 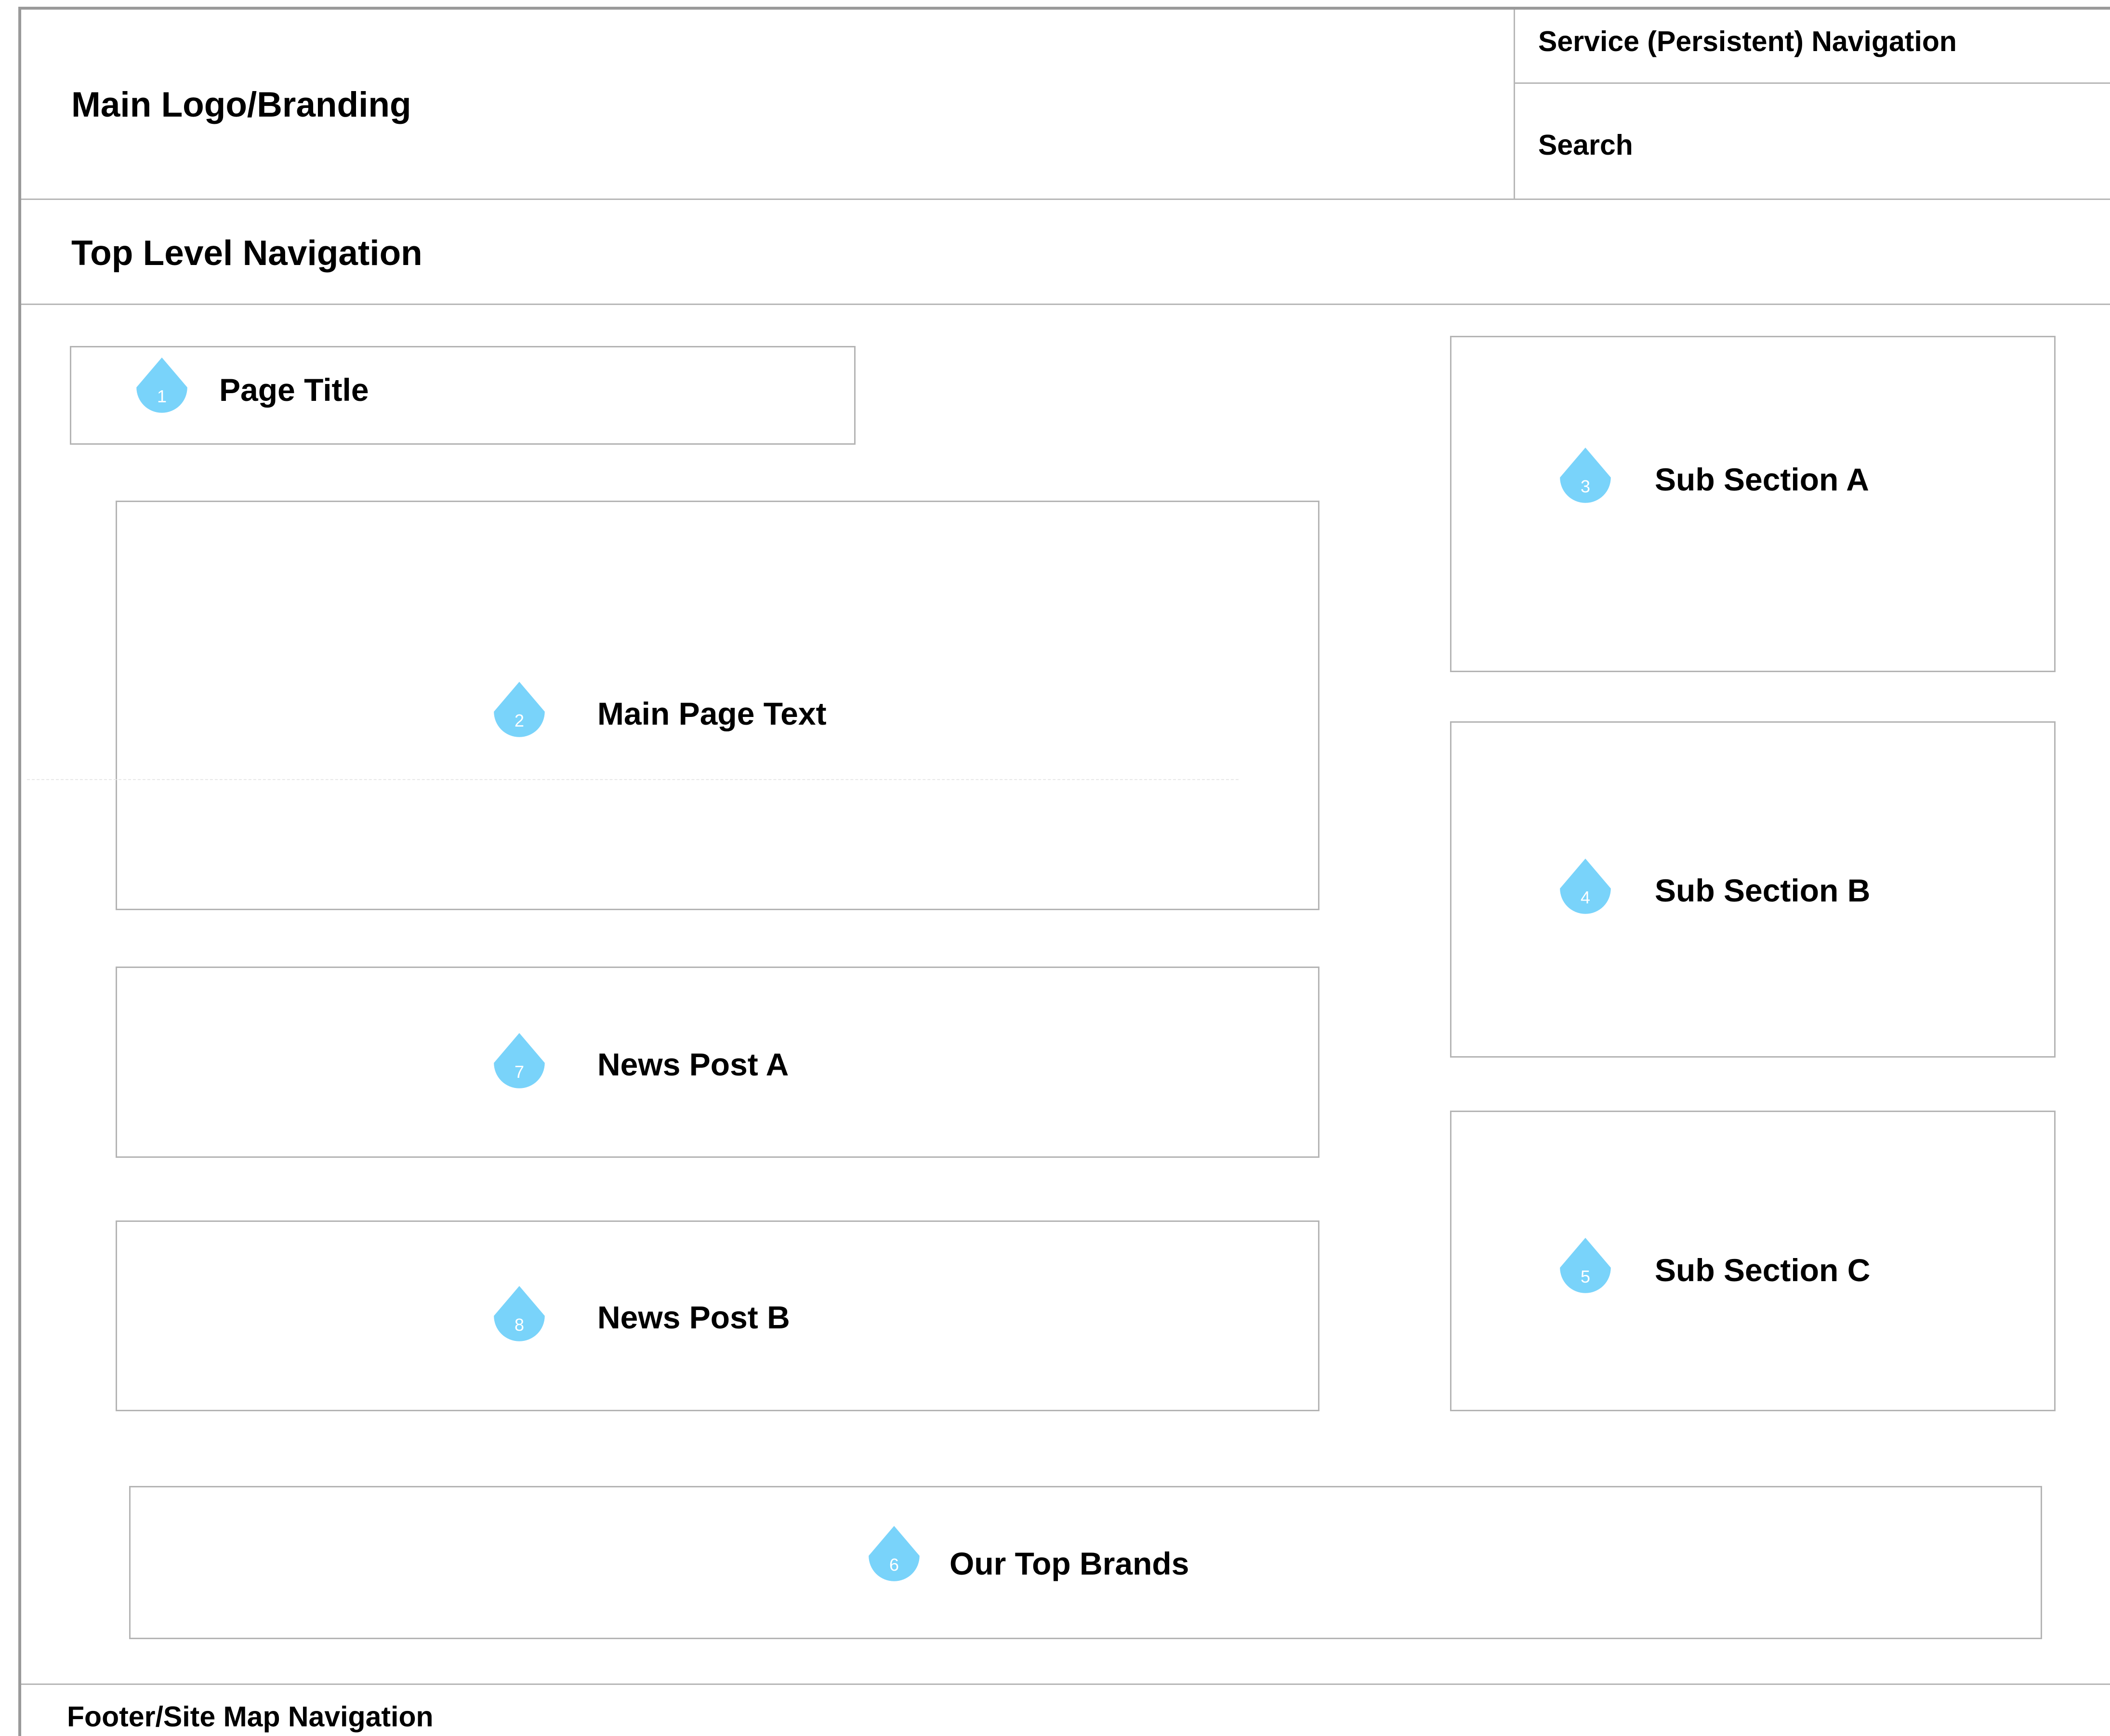 What do you see at coordinates (712, 713) in the screenshot?
I see `main-page-text: Main Page Text` at bounding box center [712, 713].